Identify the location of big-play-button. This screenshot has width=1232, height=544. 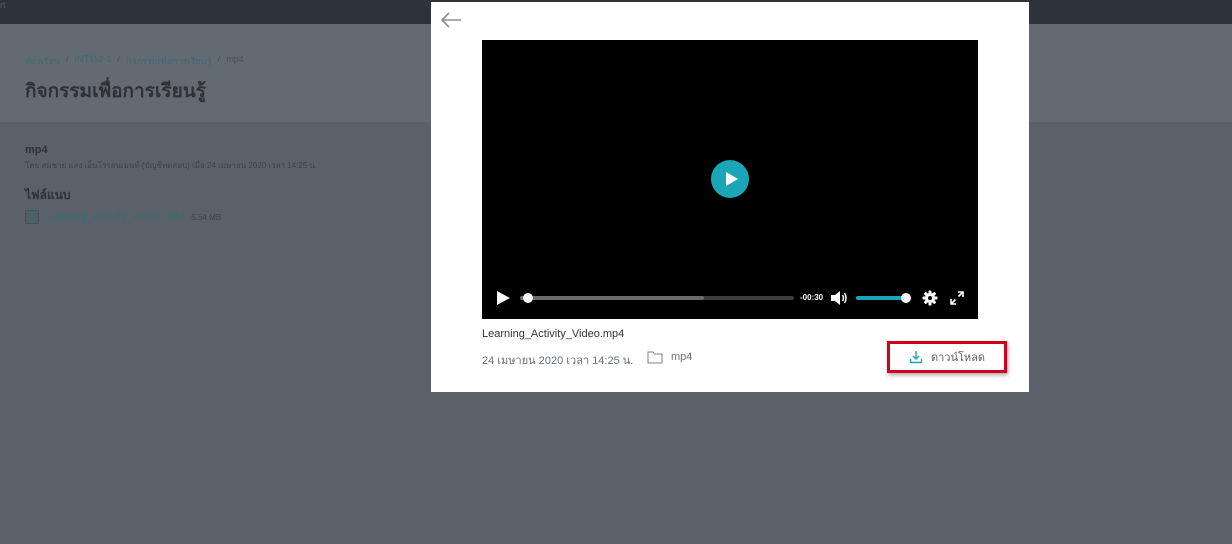
(730, 179).